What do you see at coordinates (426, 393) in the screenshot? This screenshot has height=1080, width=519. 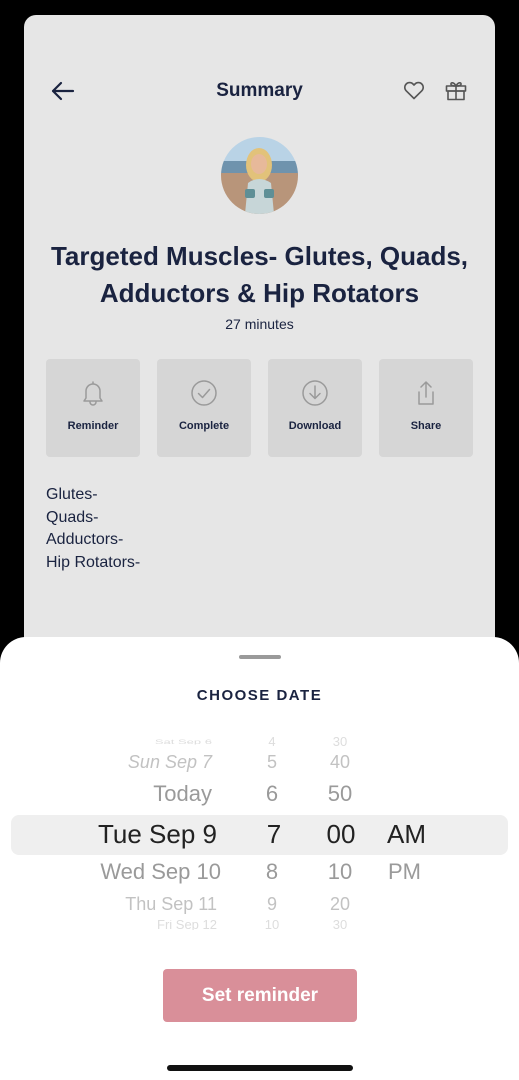 I see `share-icon` at bounding box center [426, 393].